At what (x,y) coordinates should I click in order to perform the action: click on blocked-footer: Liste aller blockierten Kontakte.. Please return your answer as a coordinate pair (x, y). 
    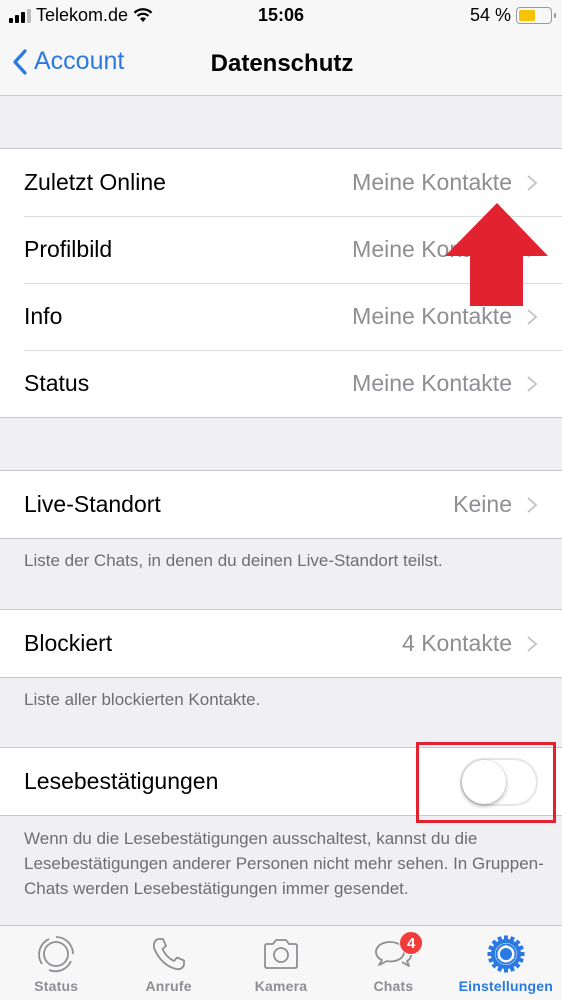
    Looking at the image, I should click on (142, 699).